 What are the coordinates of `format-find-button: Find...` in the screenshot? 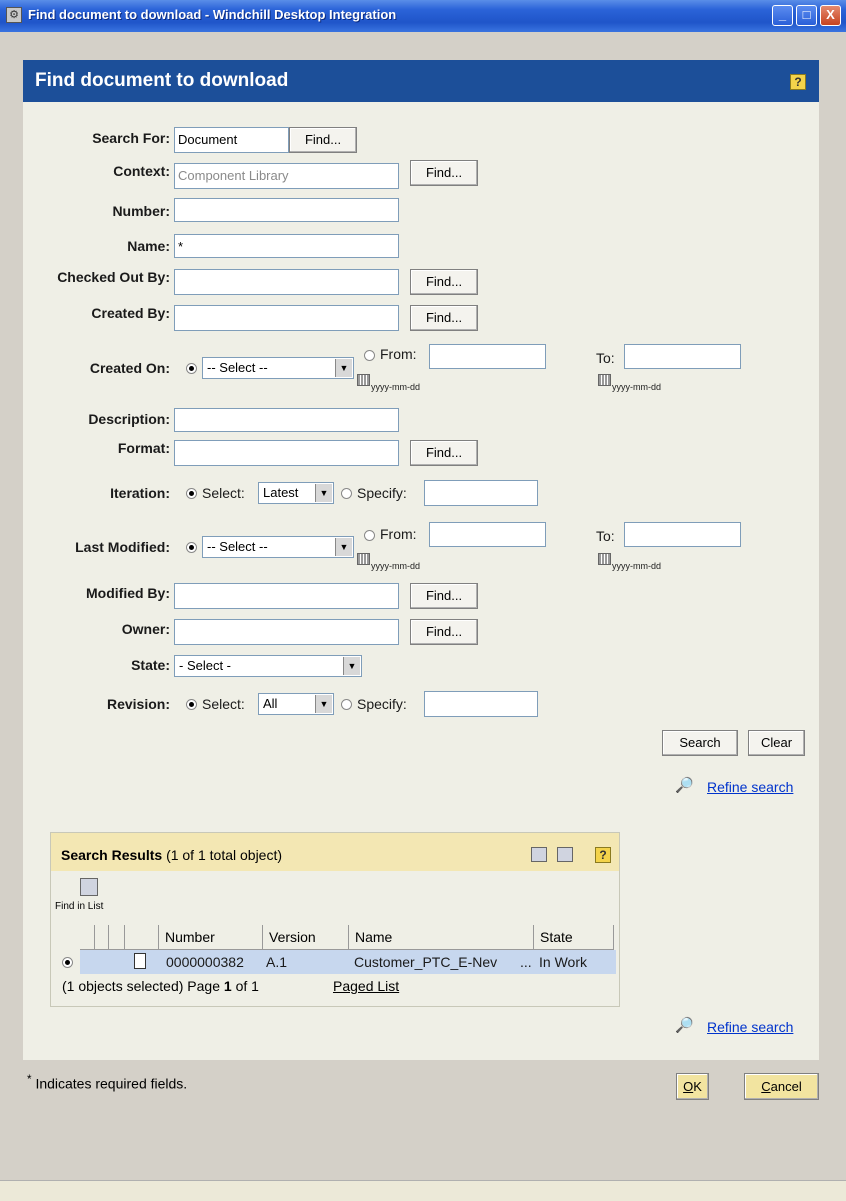 It's located at (444, 453).